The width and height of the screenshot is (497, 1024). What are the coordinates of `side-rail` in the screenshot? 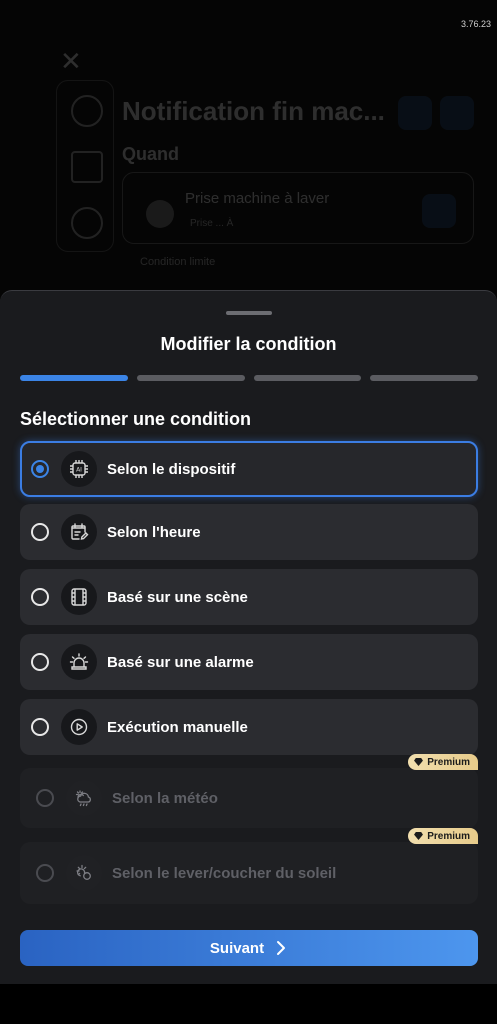 It's located at (85, 166).